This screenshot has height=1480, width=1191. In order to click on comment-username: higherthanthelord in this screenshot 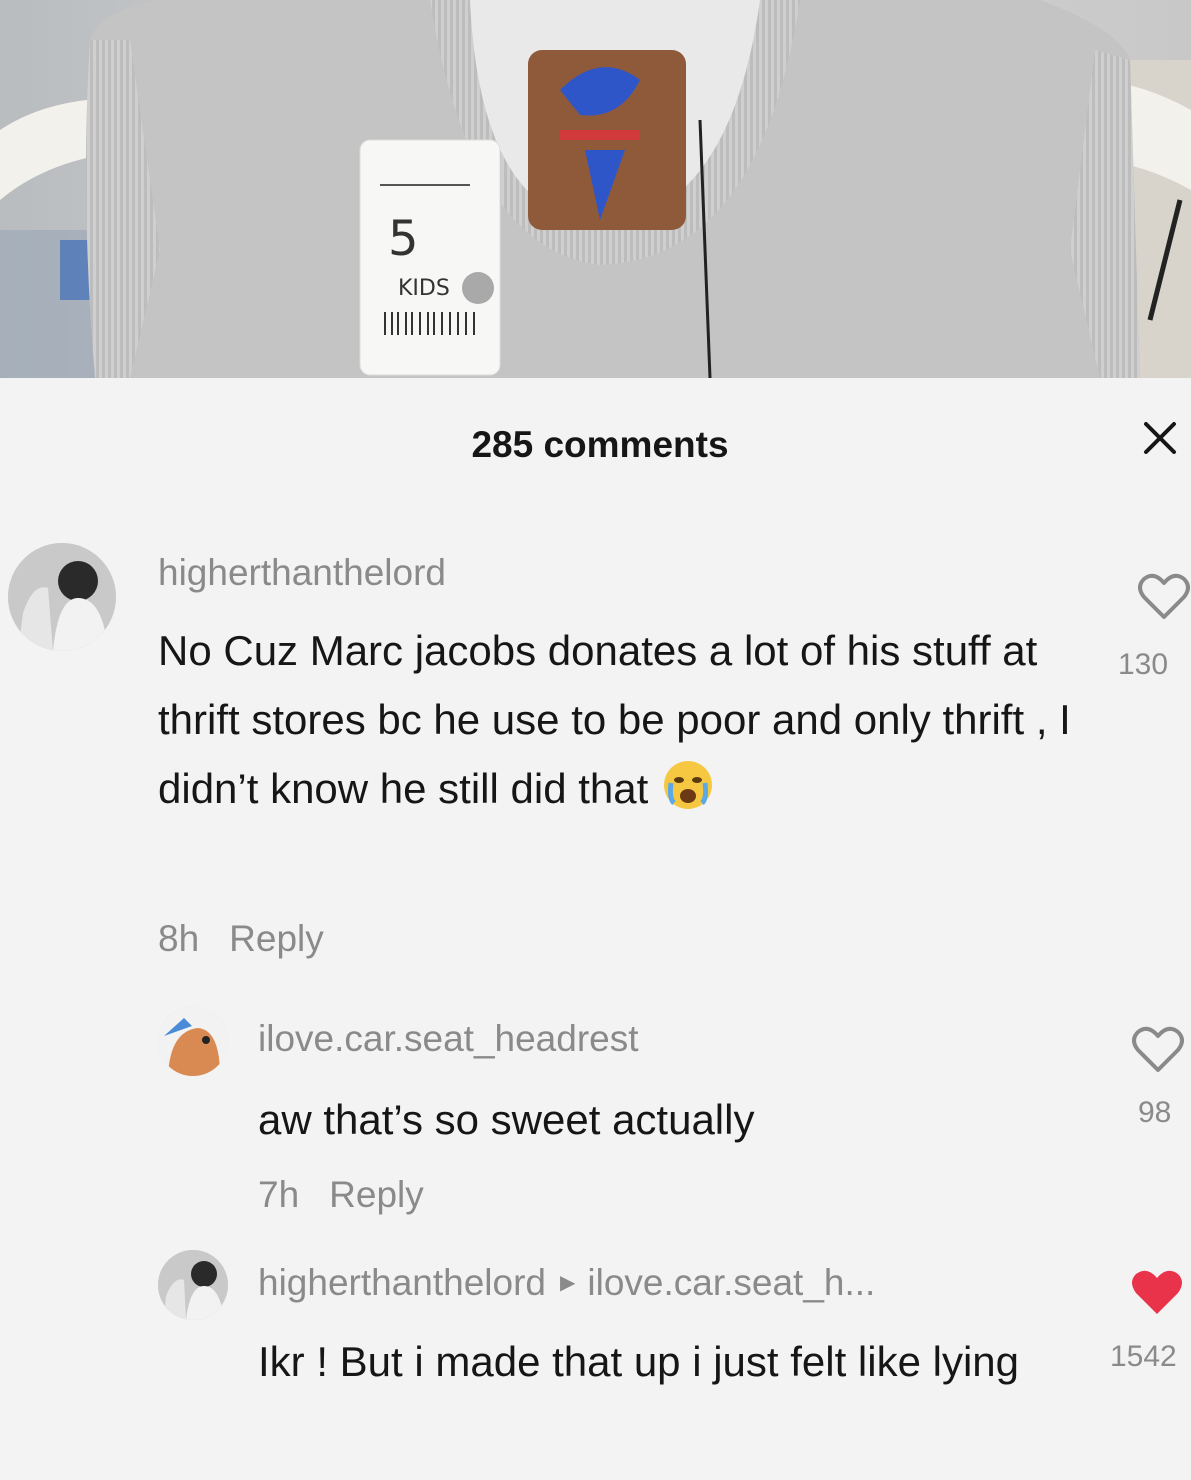, I will do `click(302, 573)`.